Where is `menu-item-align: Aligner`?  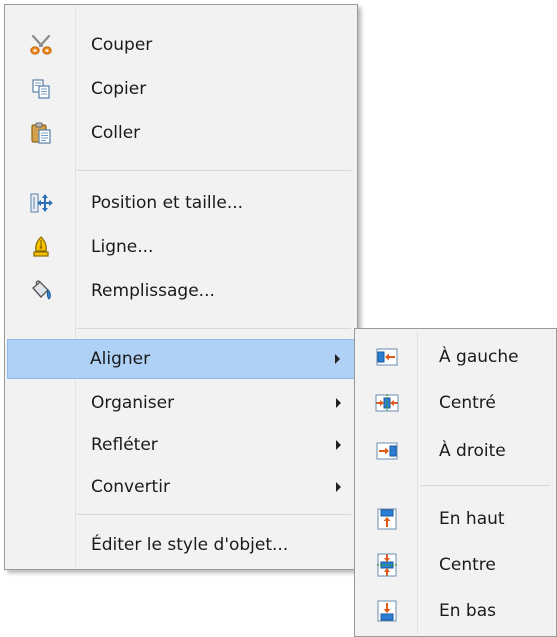
menu-item-align: Aligner is located at coordinates (181, 359).